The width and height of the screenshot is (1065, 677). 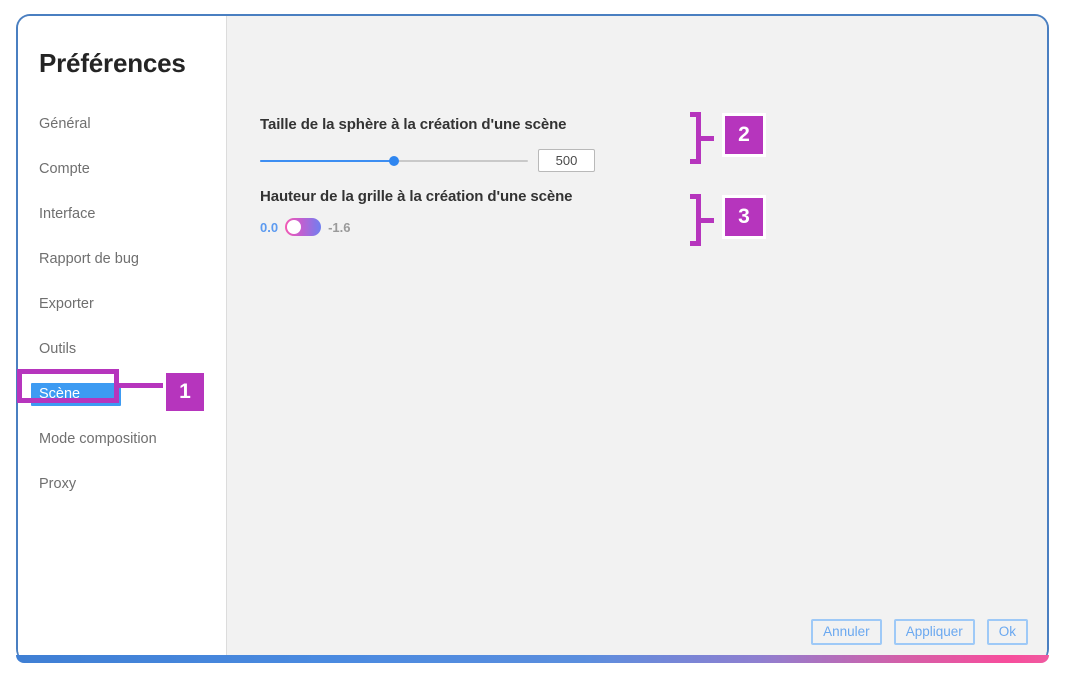 What do you see at coordinates (744, 217) in the screenshot?
I see `annotation-marker-3: 3` at bounding box center [744, 217].